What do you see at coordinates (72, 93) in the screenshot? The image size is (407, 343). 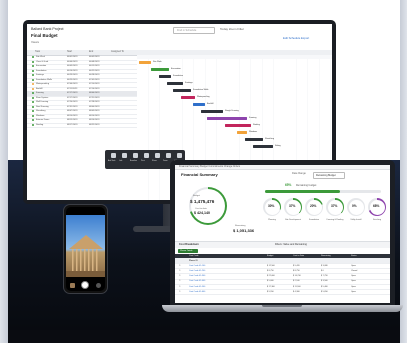 I see `task-start: 07/17/2023` at bounding box center [72, 93].